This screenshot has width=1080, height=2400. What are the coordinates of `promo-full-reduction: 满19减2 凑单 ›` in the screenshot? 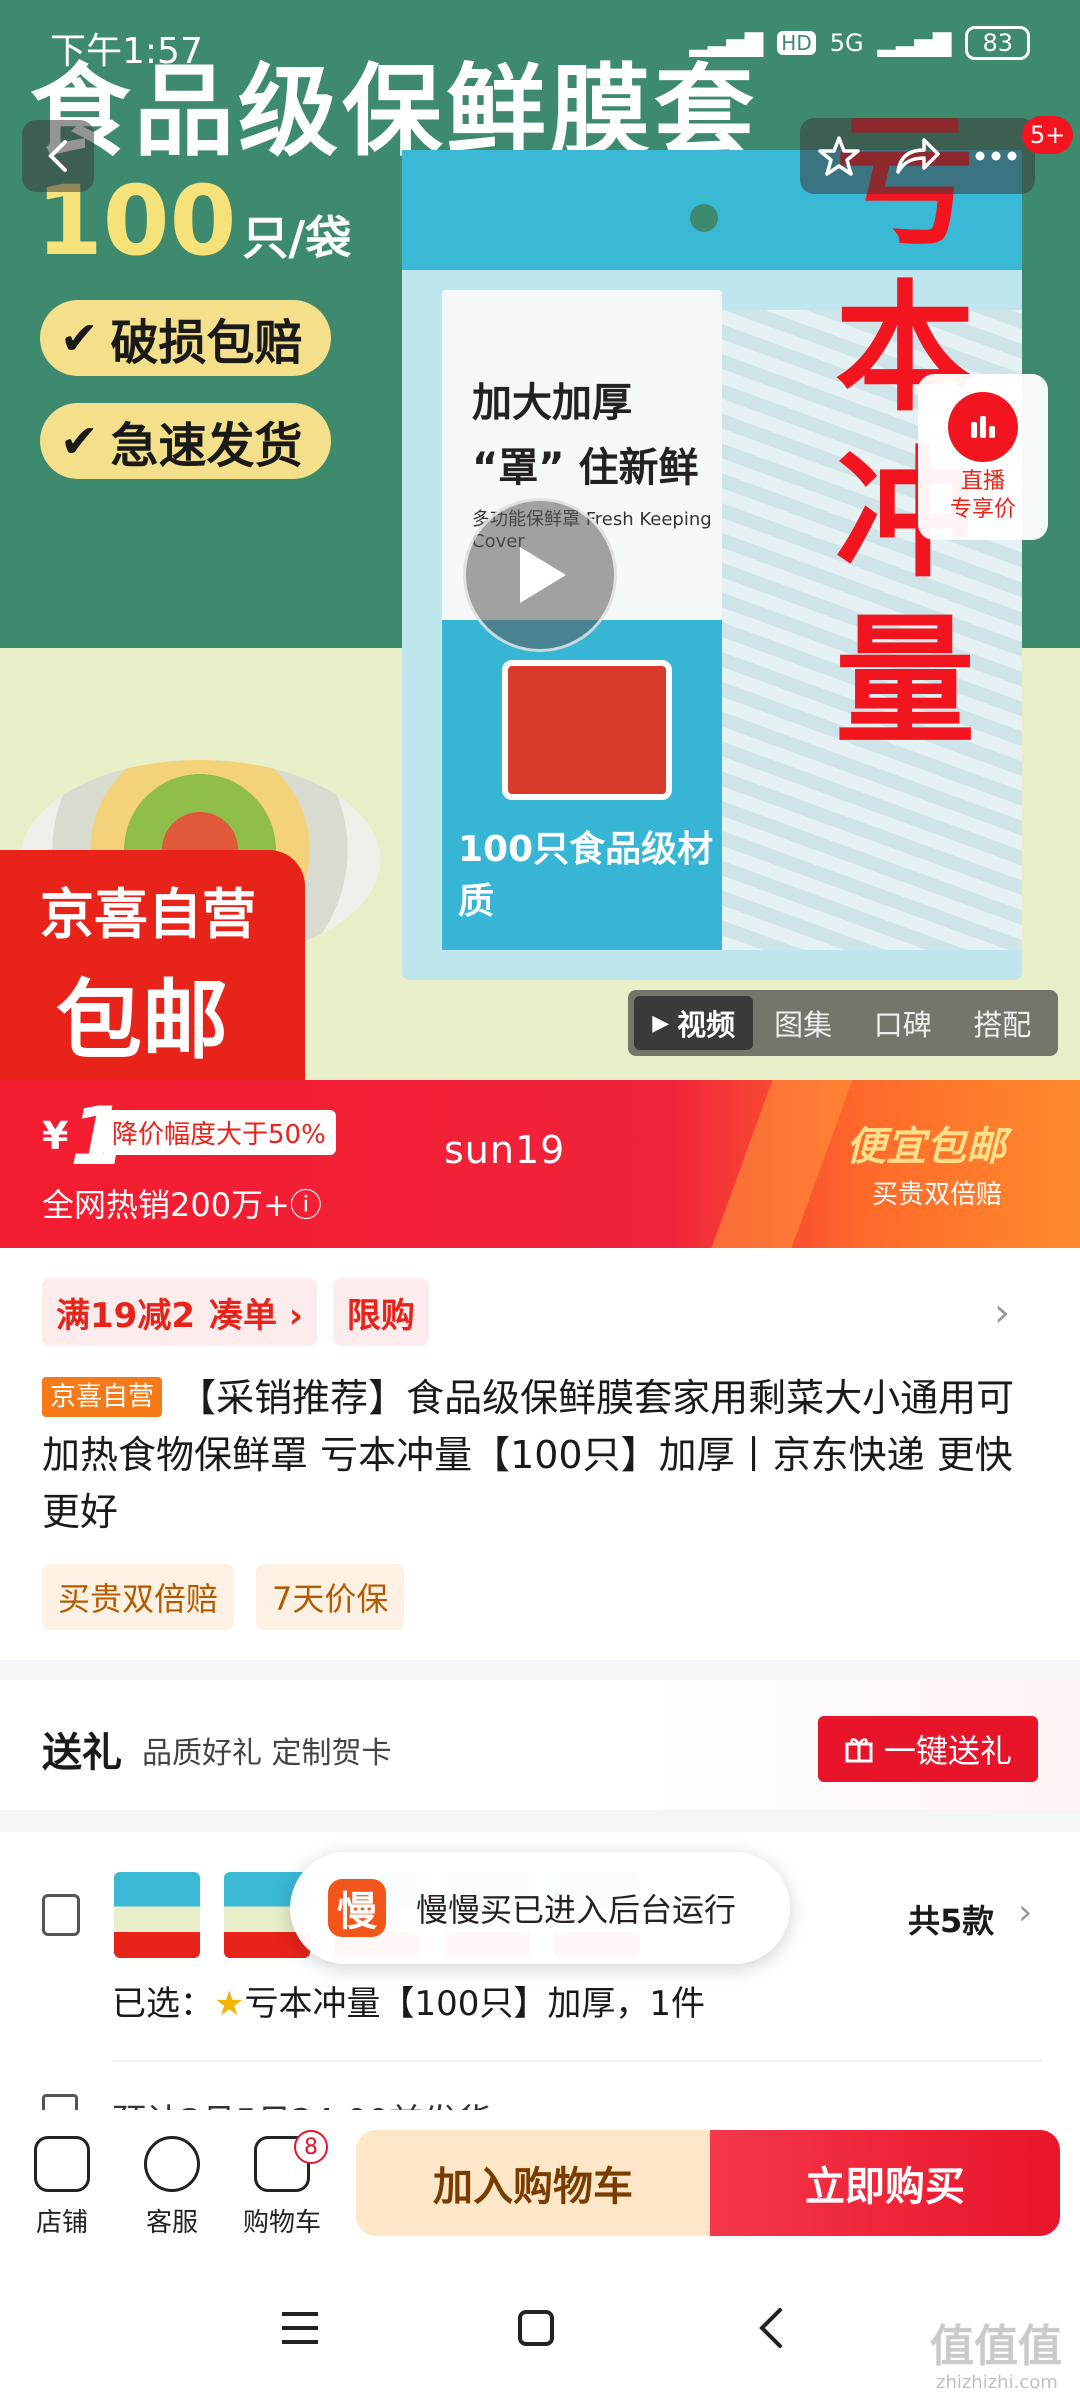 It's located at (179, 1312).